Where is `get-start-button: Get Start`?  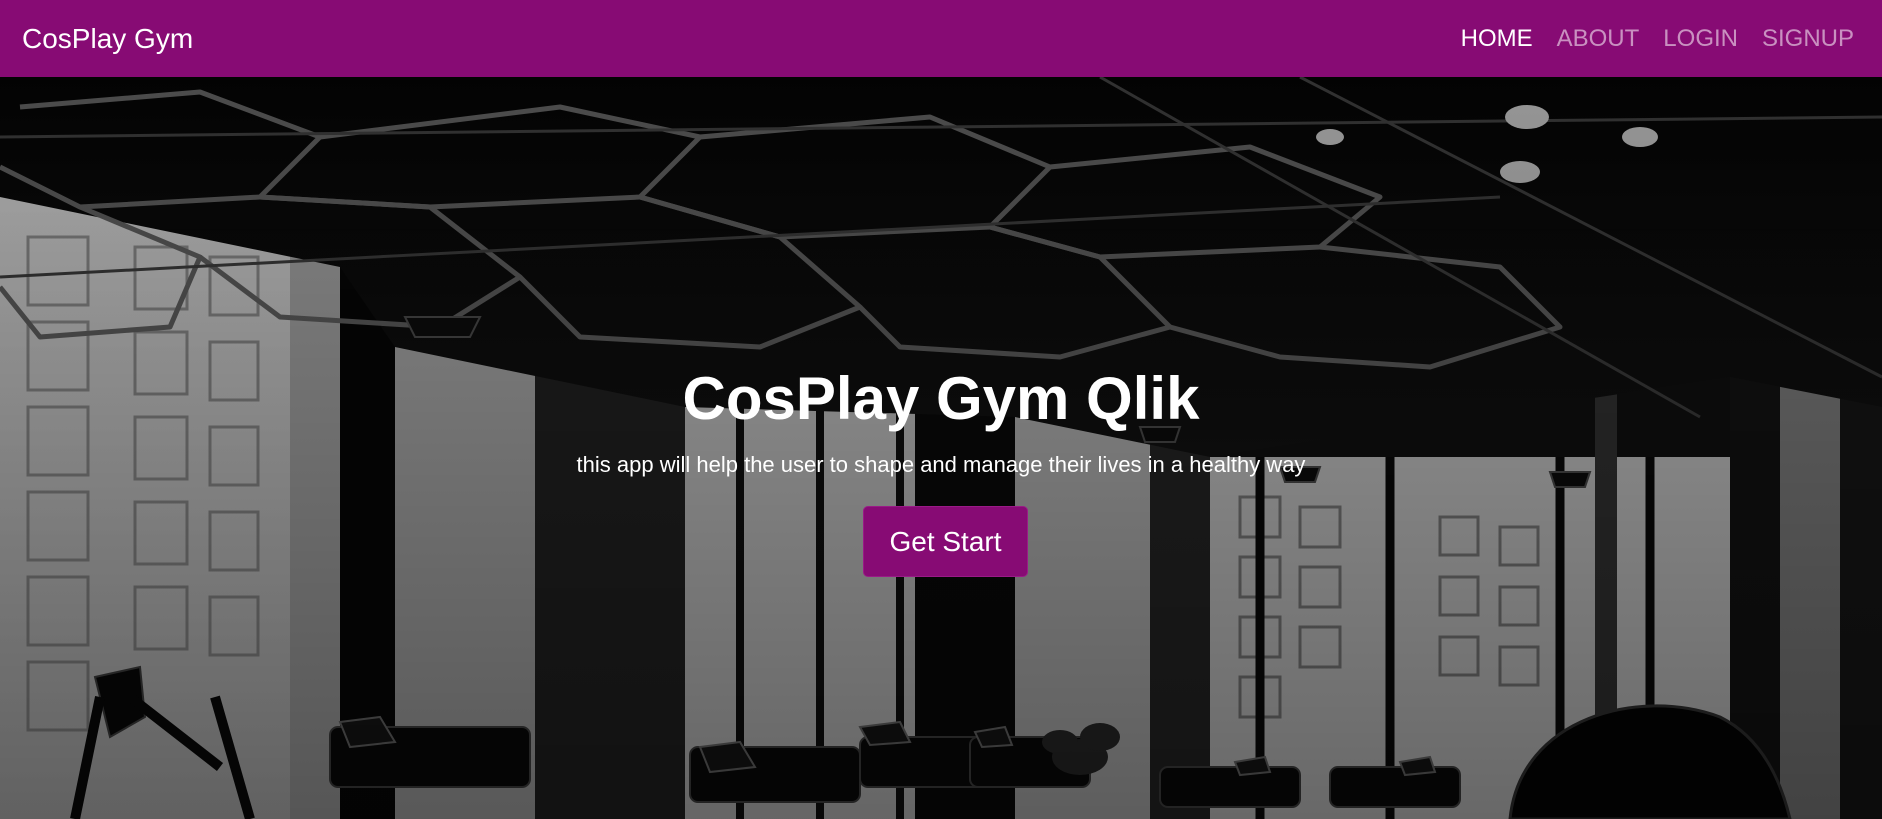 get-start-button: Get Start is located at coordinates (945, 541).